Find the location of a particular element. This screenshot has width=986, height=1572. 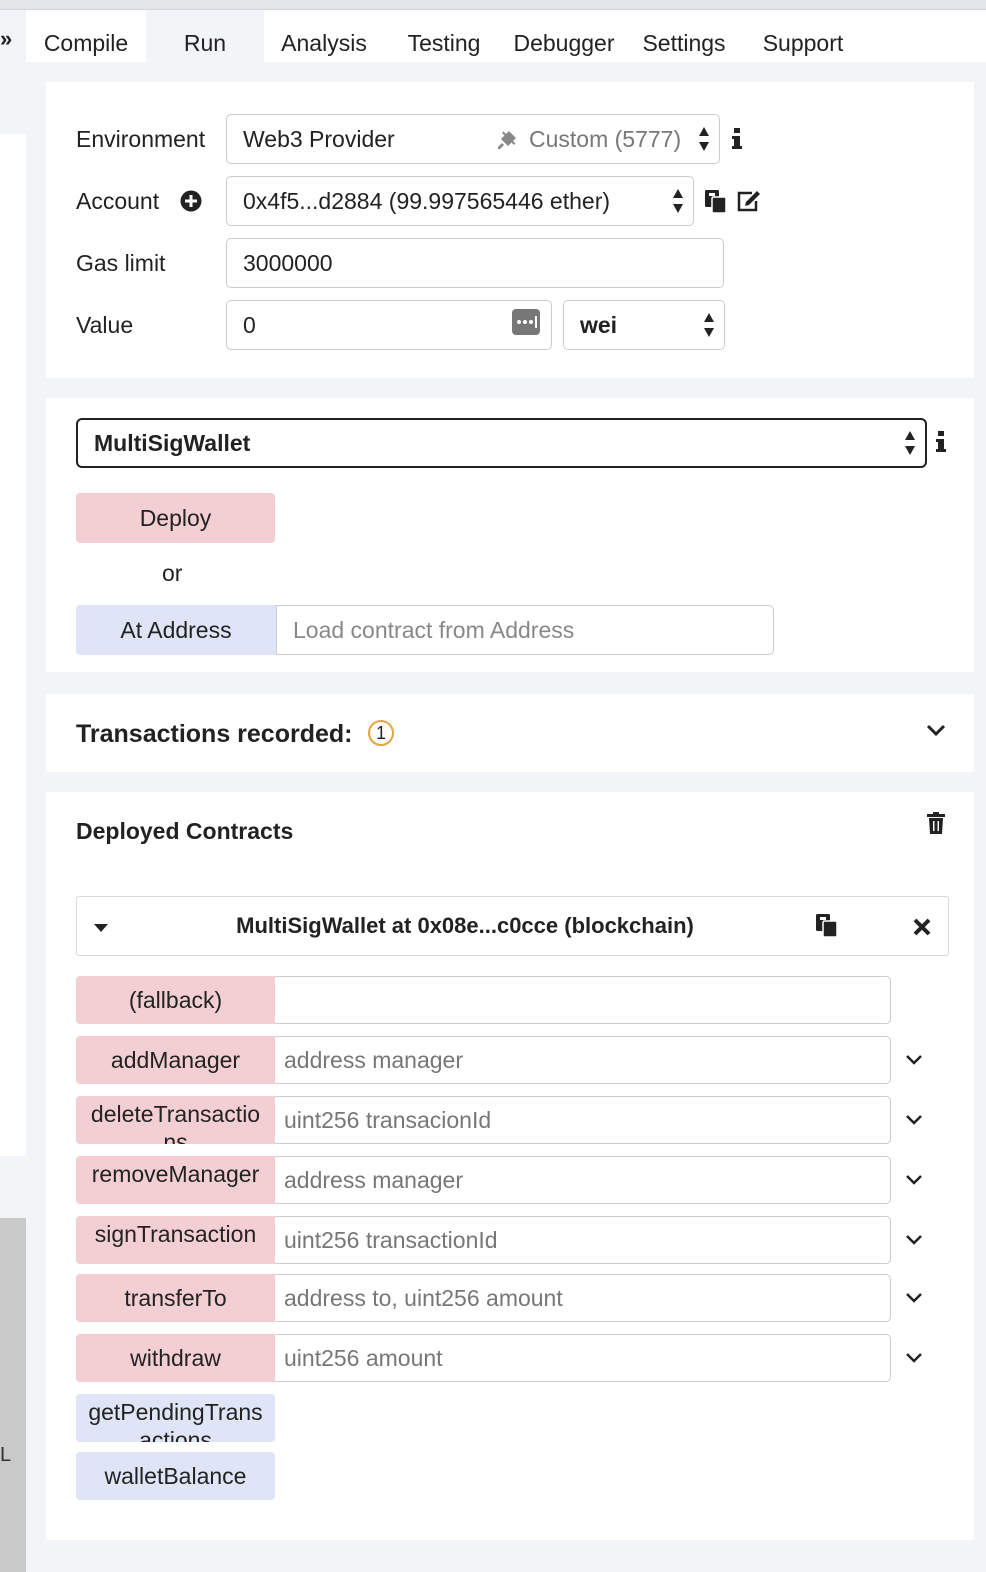

addmanager-button: addManager is located at coordinates (175, 1060).